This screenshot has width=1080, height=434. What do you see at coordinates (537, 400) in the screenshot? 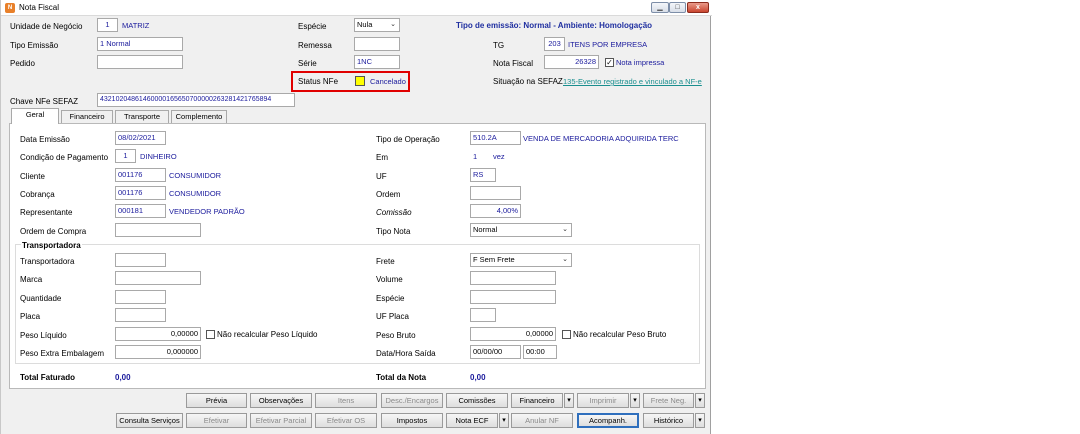
I see `financeiro-button: Financeiro` at bounding box center [537, 400].